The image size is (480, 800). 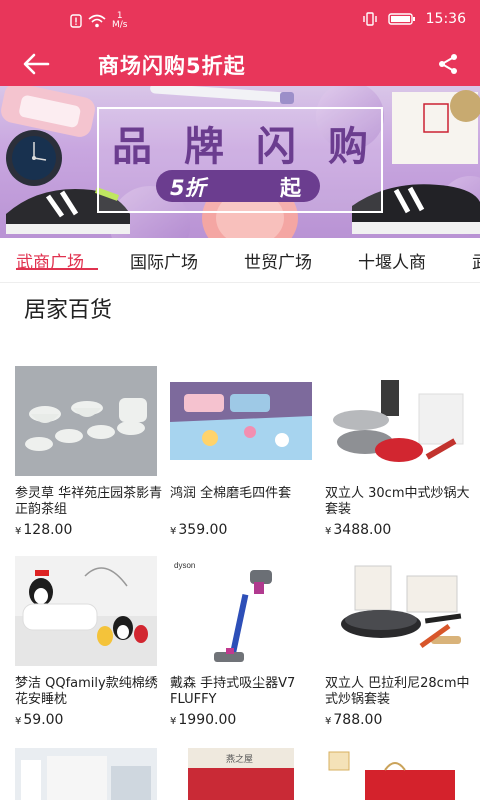 What do you see at coordinates (436, 127) in the screenshot?
I see `gift-box-image` at bounding box center [436, 127].